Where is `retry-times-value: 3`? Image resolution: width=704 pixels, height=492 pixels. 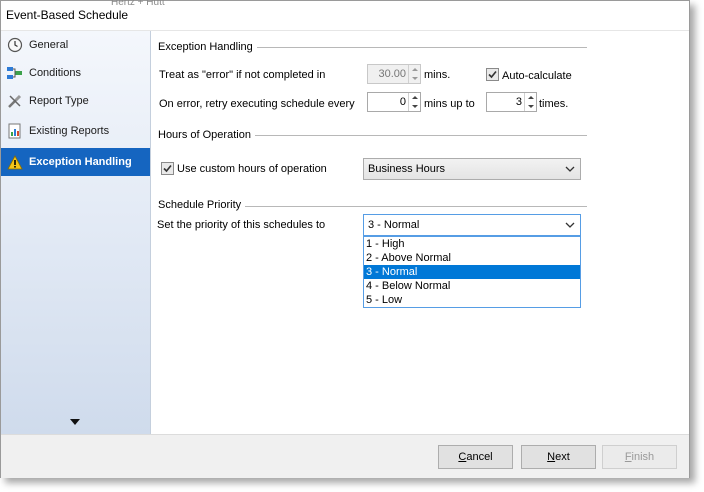
retry-times-value: 3 is located at coordinates (518, 102).